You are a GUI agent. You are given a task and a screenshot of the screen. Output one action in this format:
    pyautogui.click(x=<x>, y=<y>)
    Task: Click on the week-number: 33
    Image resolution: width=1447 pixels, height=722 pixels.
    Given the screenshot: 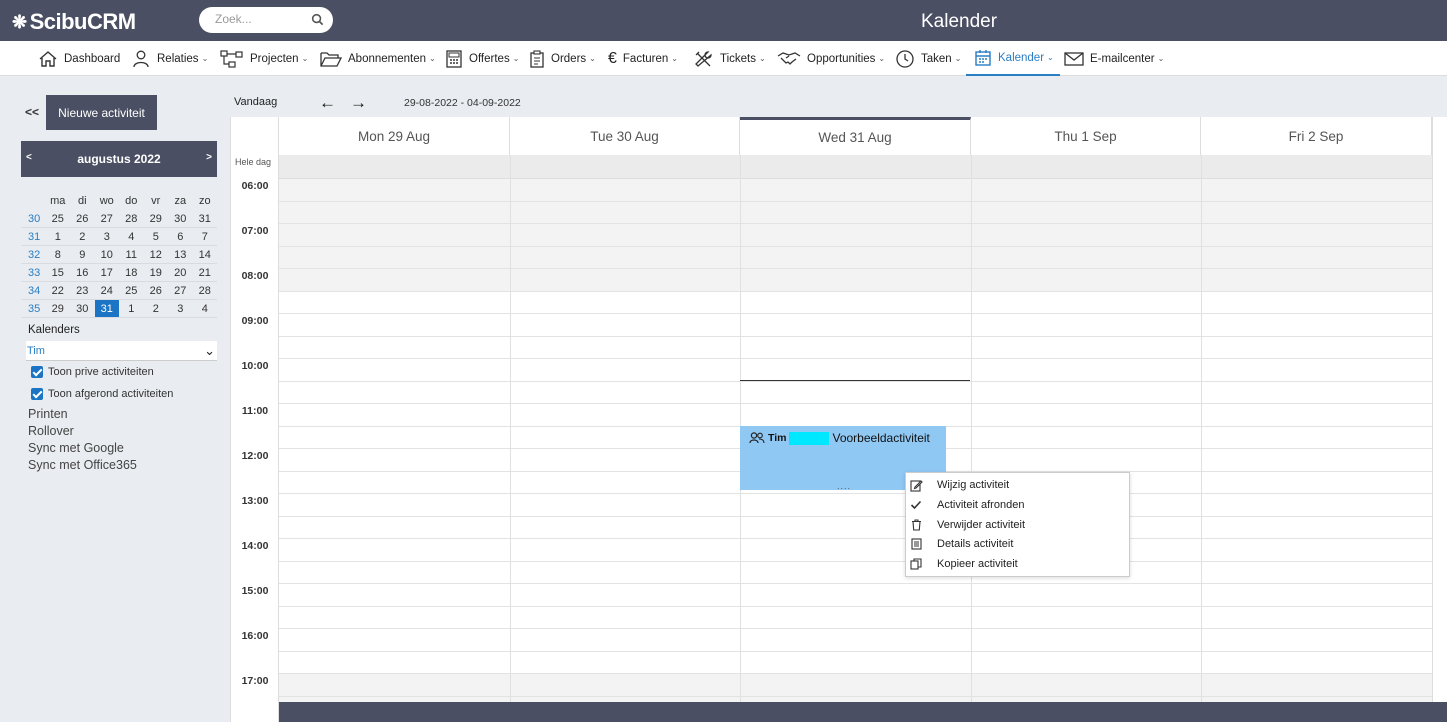 What is the action you would take?
    pyautogui.click(x=33, y=272)
    